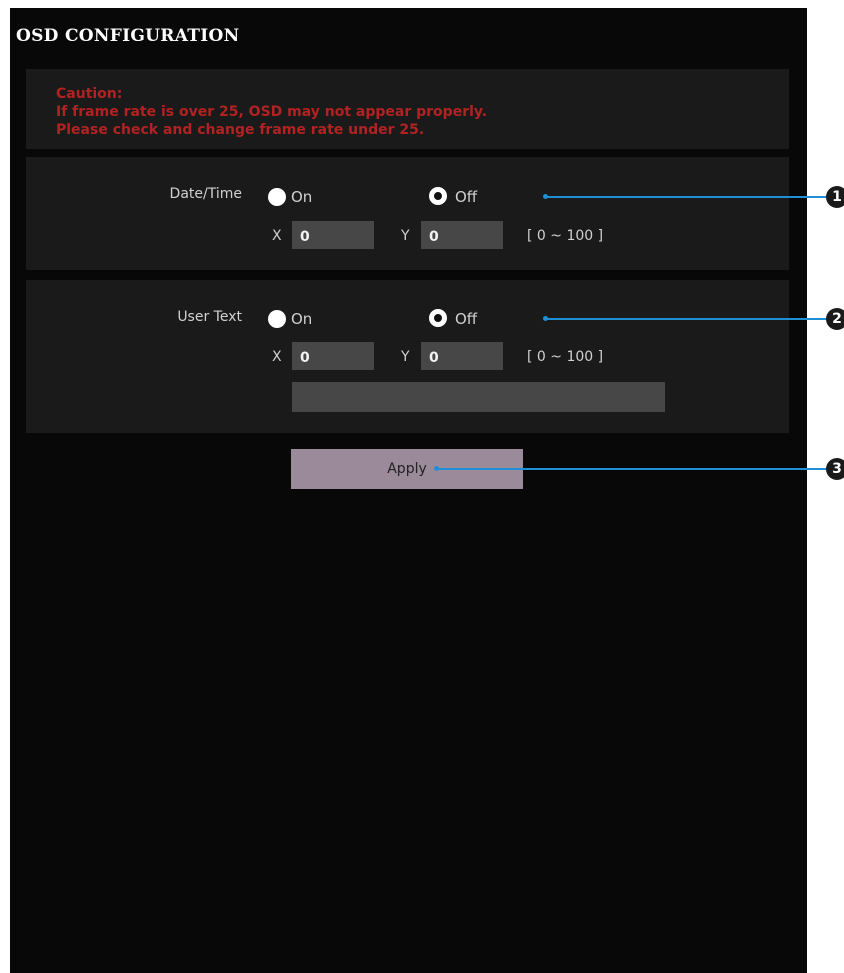 The width and height of the screenshot is (844, 973). I want to click on date-time-on-radio, so click(277, 197).